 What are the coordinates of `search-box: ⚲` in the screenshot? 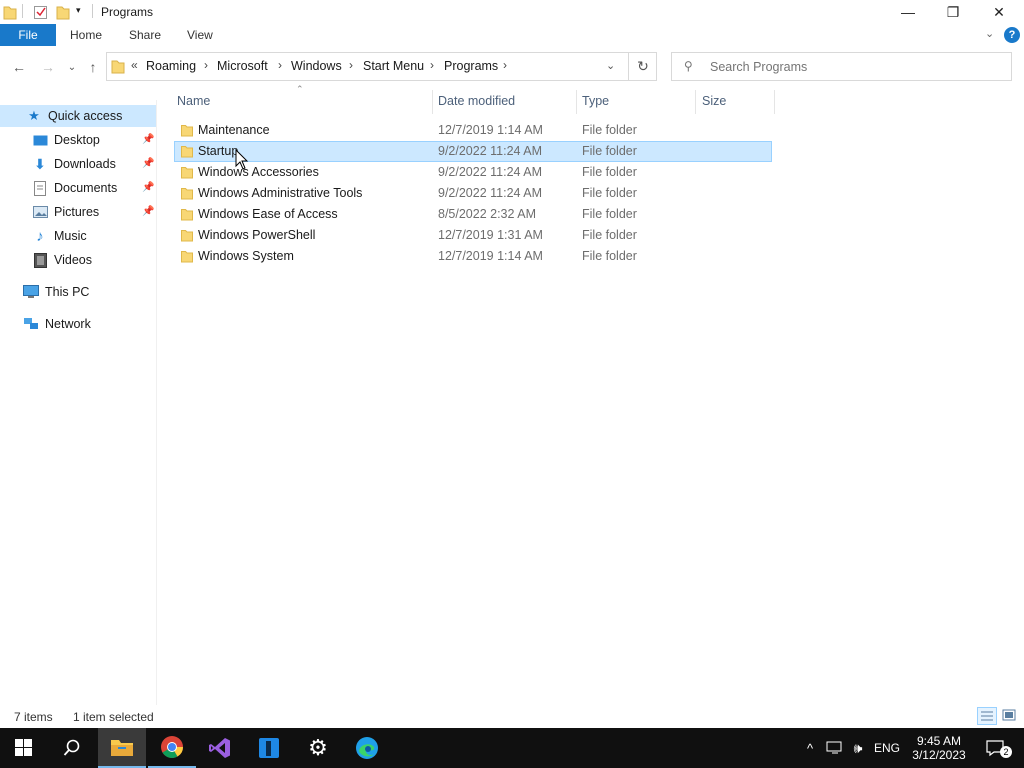 It's located at (841, 66).